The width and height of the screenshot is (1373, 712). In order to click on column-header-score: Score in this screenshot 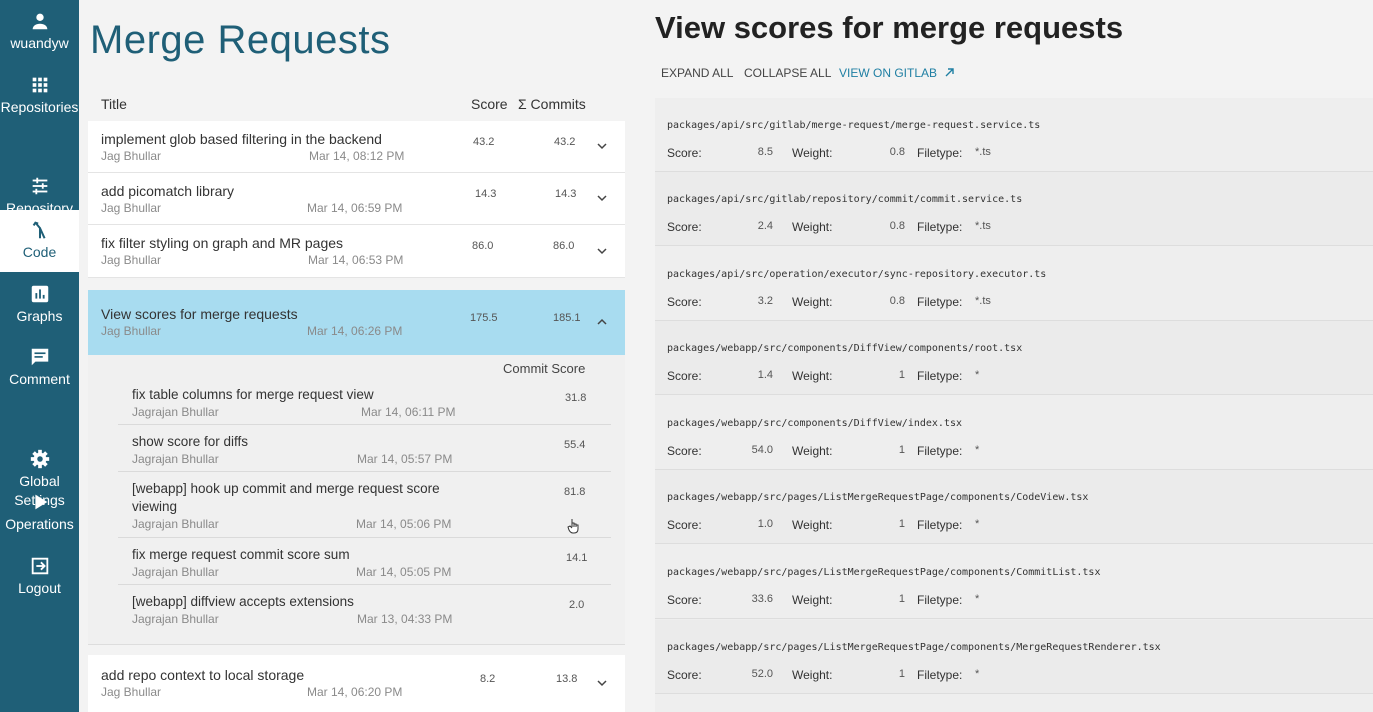, I will do `click(489, 104)`.